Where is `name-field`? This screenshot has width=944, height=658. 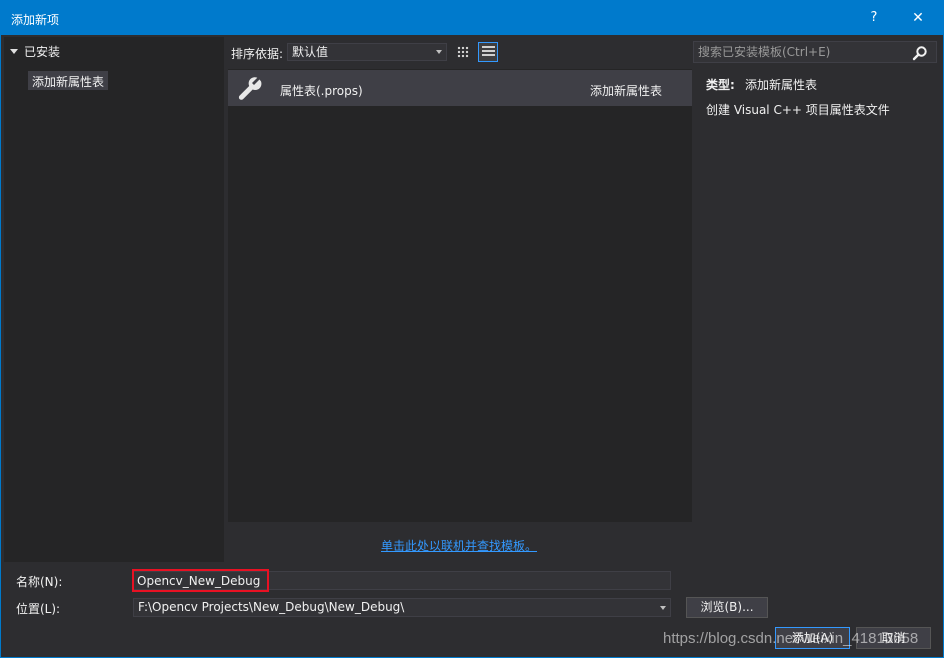
name-field is located at coordinates (402, 580).